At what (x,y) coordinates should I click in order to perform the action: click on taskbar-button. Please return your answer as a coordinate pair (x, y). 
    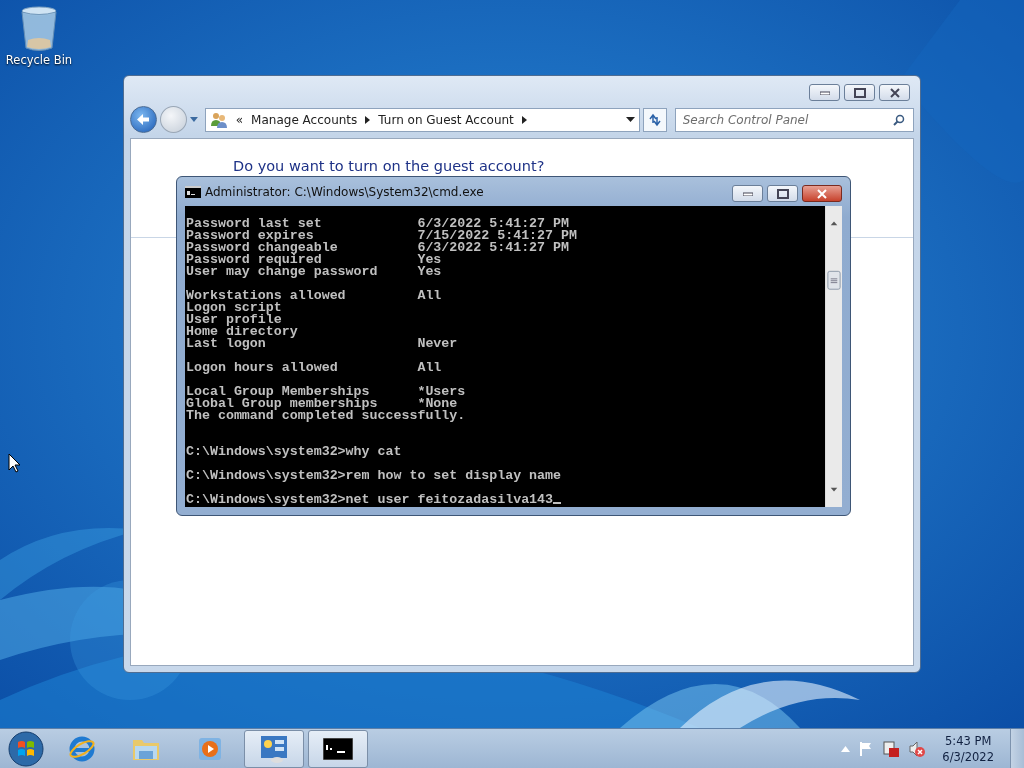
    Looking at the image, I should click on (338, 748).